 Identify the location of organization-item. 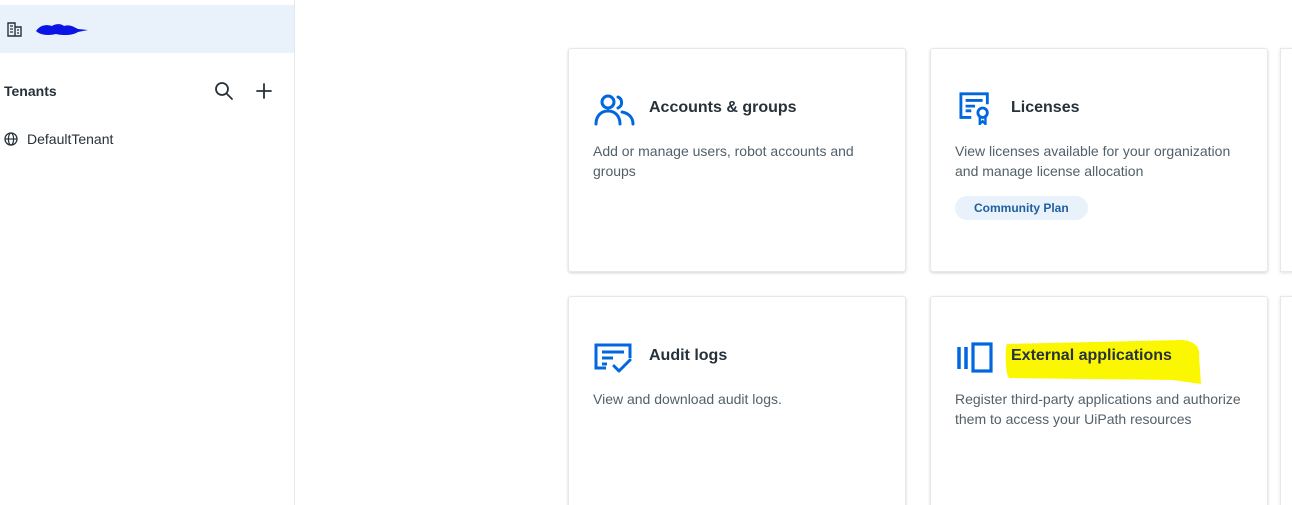
(147, 29).